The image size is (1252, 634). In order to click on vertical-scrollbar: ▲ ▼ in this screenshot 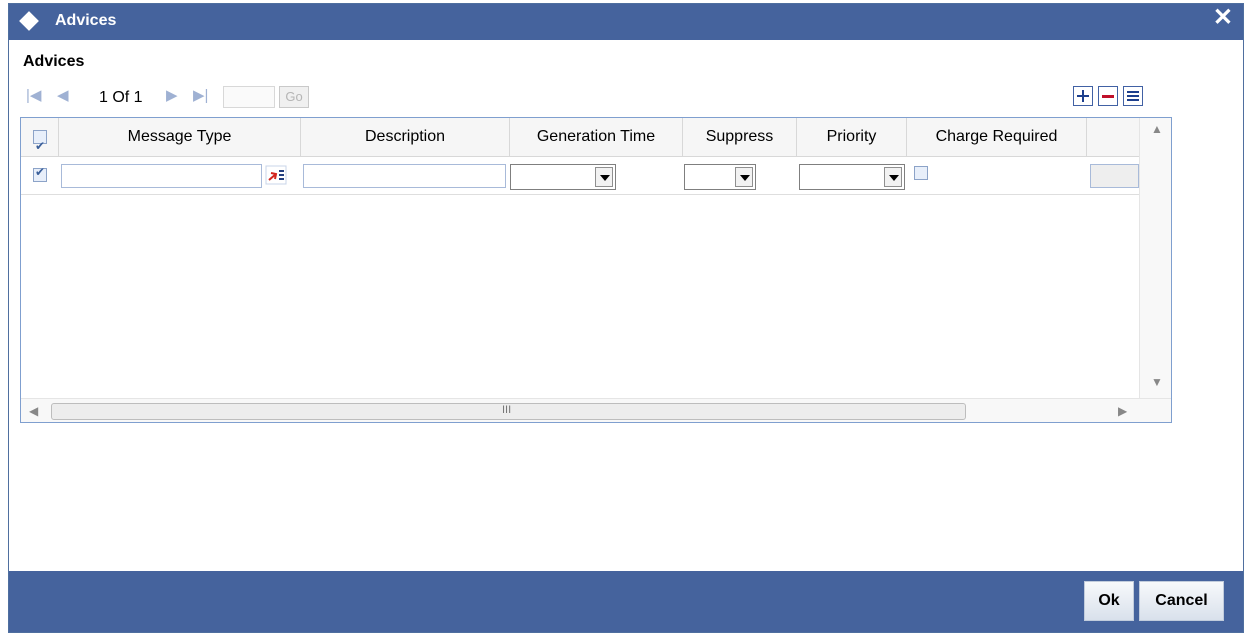, I will do `click(1155, 258)`.